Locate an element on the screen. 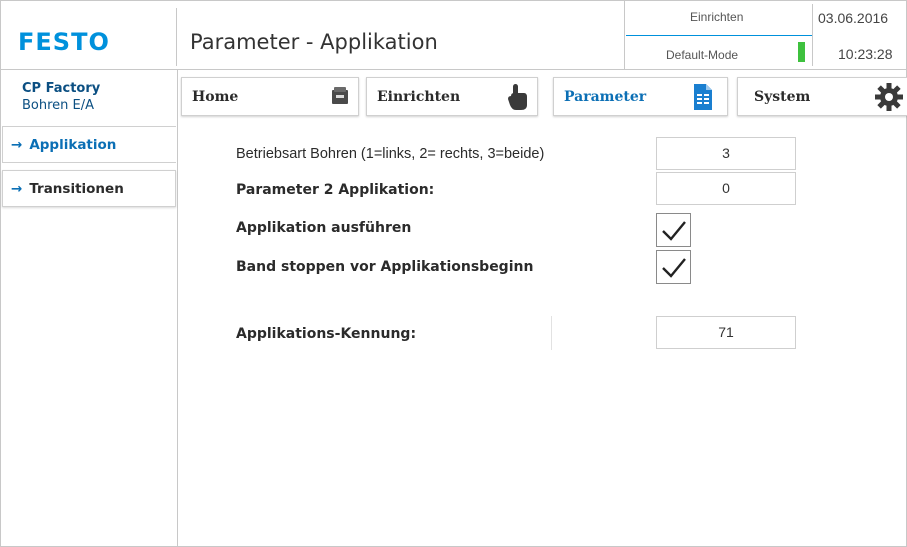 This screenshot has width=907, height=547. nav-einrichten-button: Einrichten is located at coordinates (452, 96).